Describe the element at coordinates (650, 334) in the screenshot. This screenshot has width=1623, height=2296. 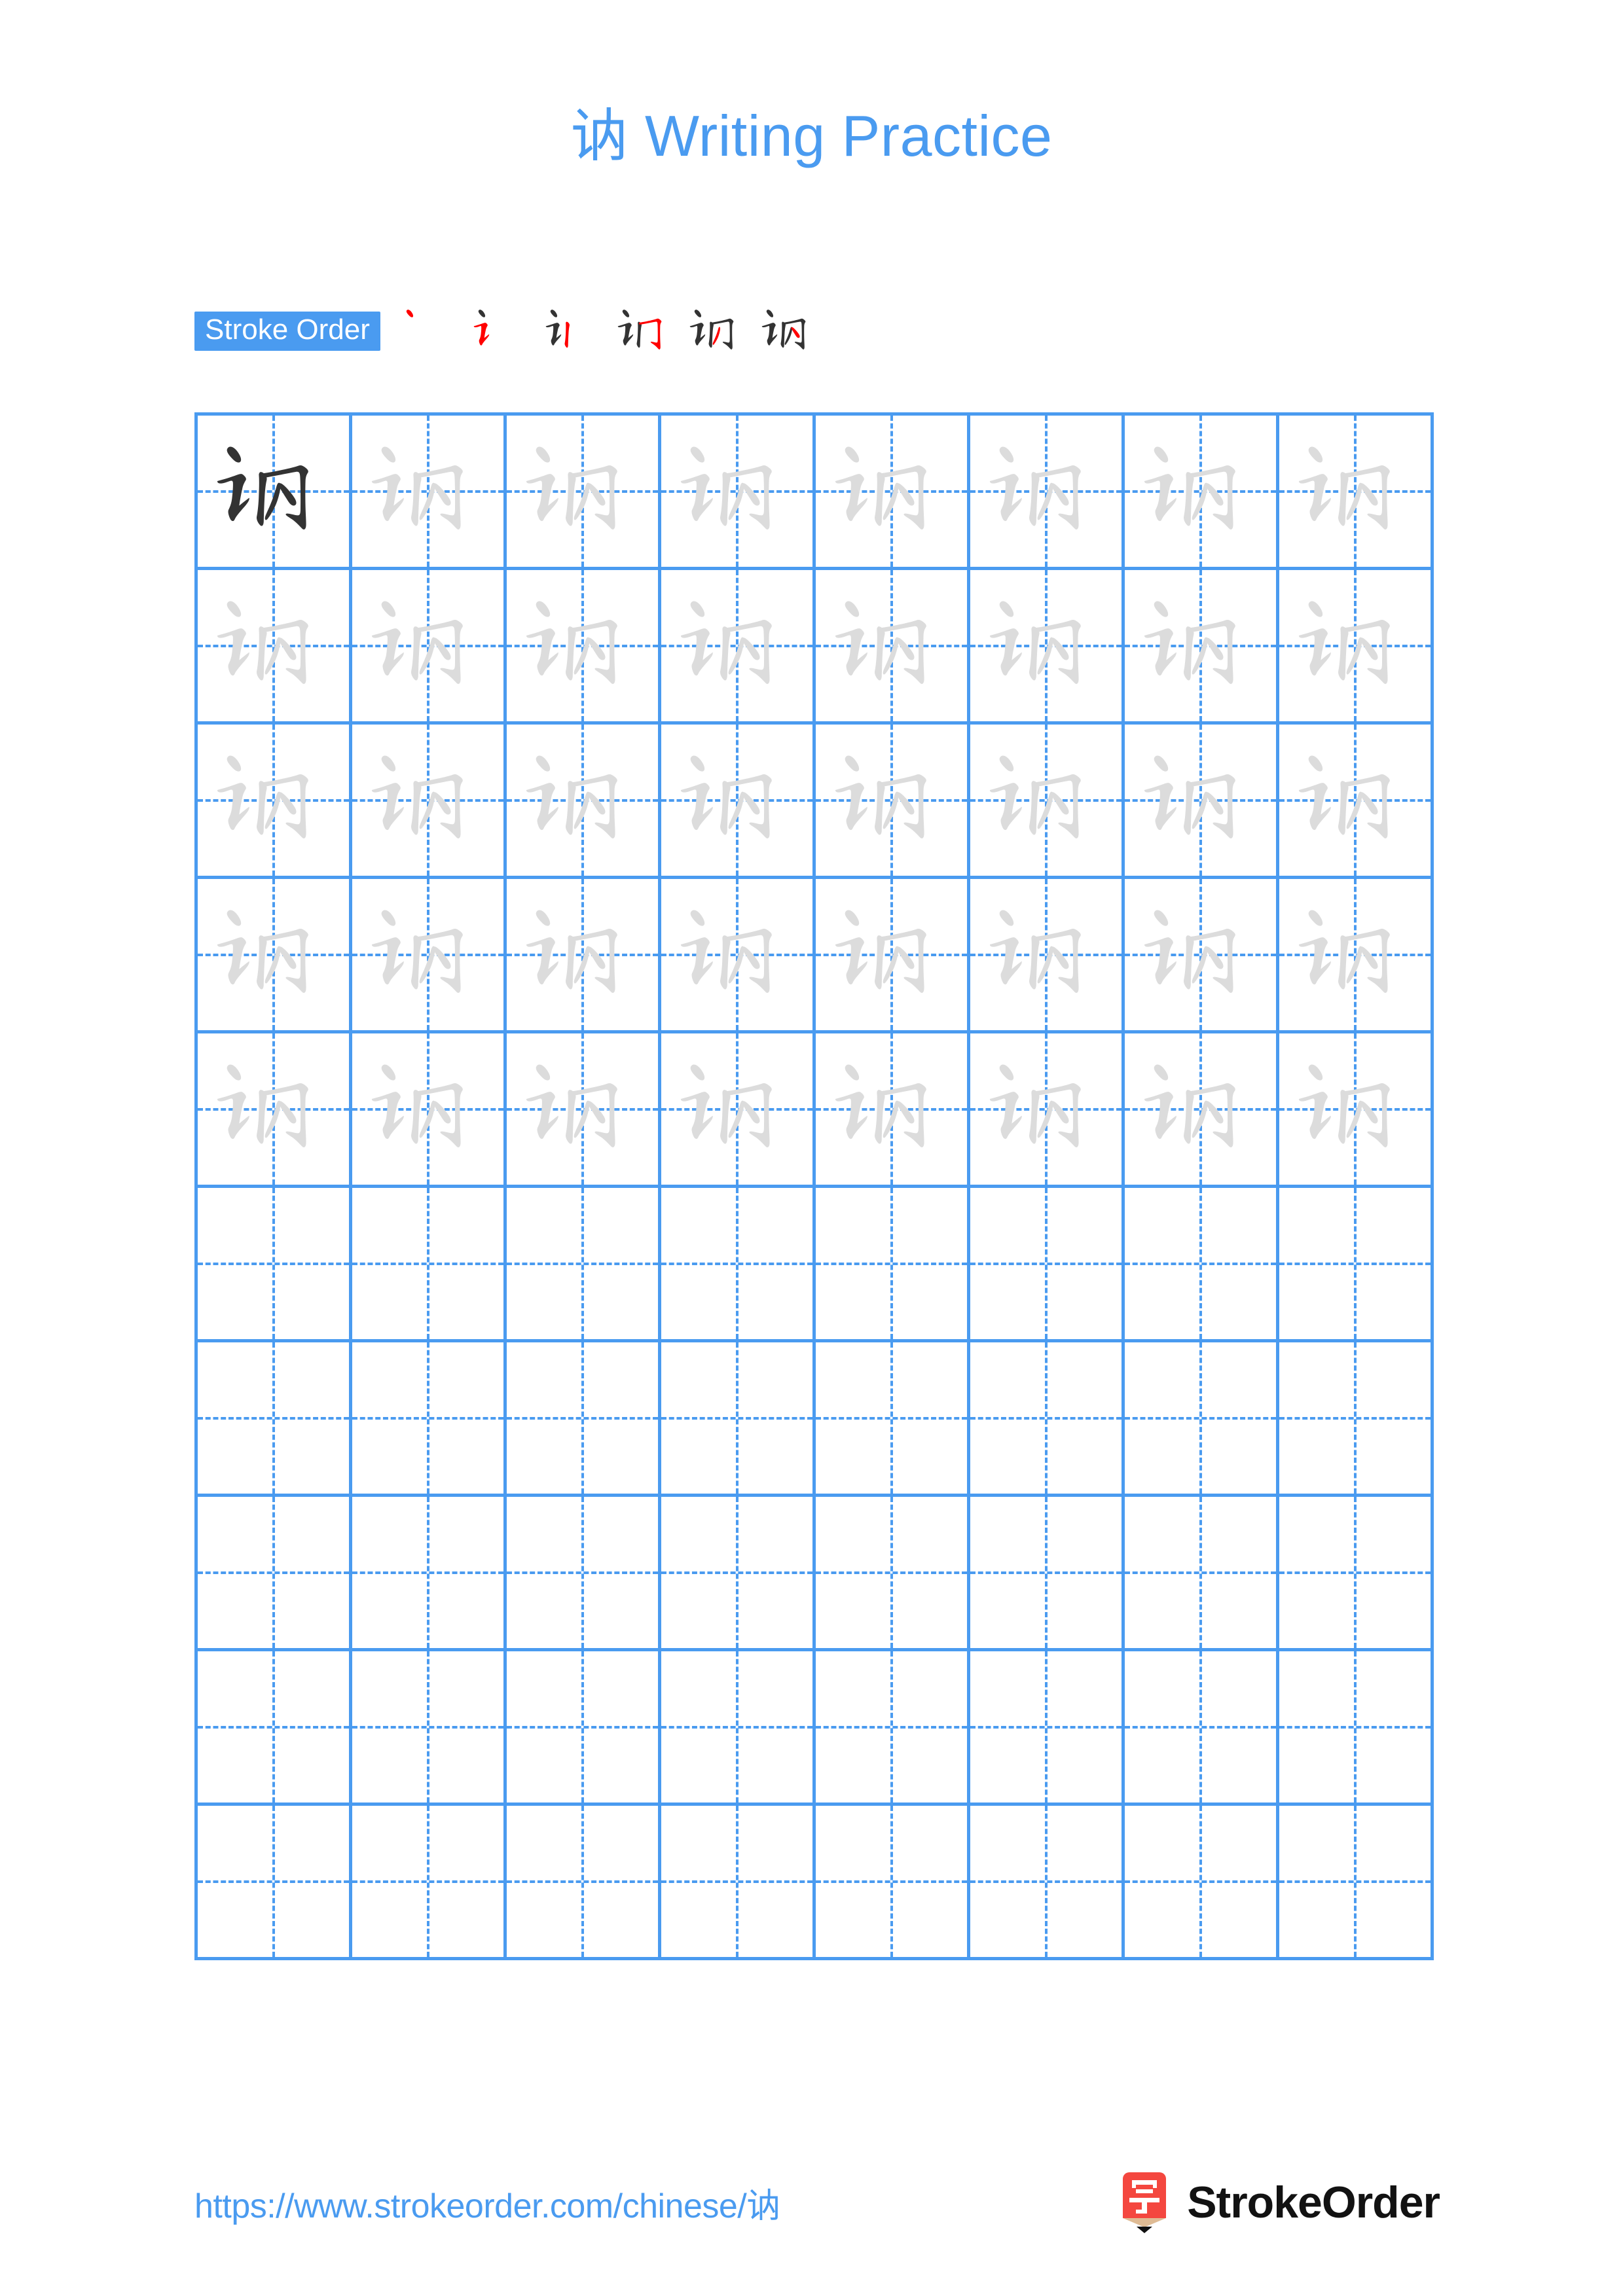
I see `stroke-highlight` at that location.